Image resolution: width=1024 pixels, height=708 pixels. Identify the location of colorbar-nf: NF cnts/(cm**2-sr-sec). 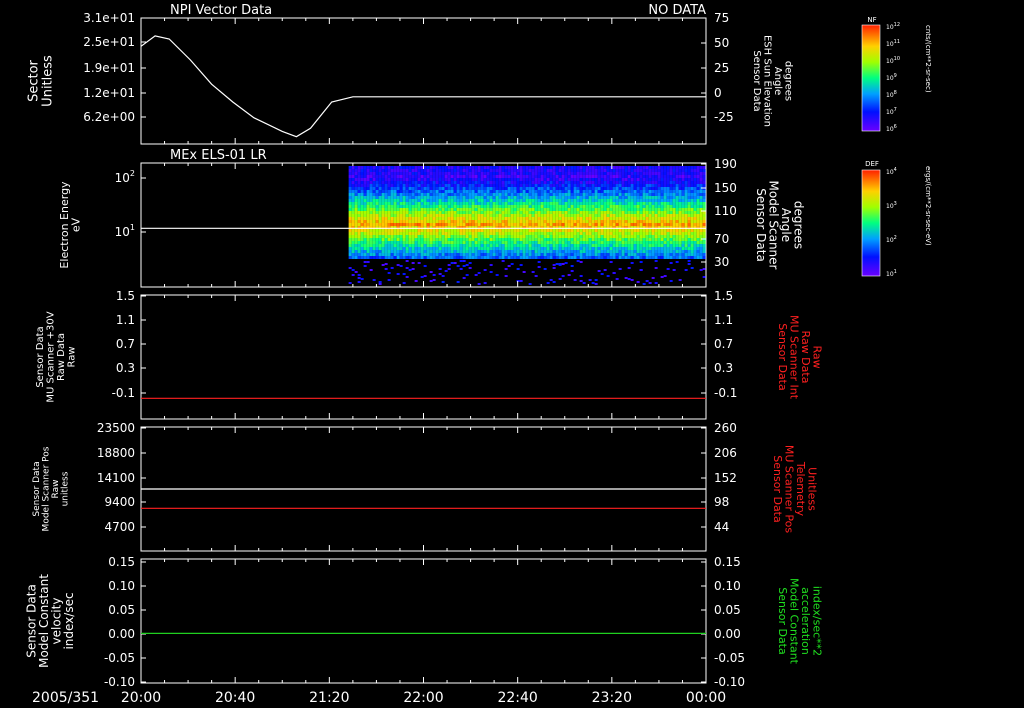
(896, 74).